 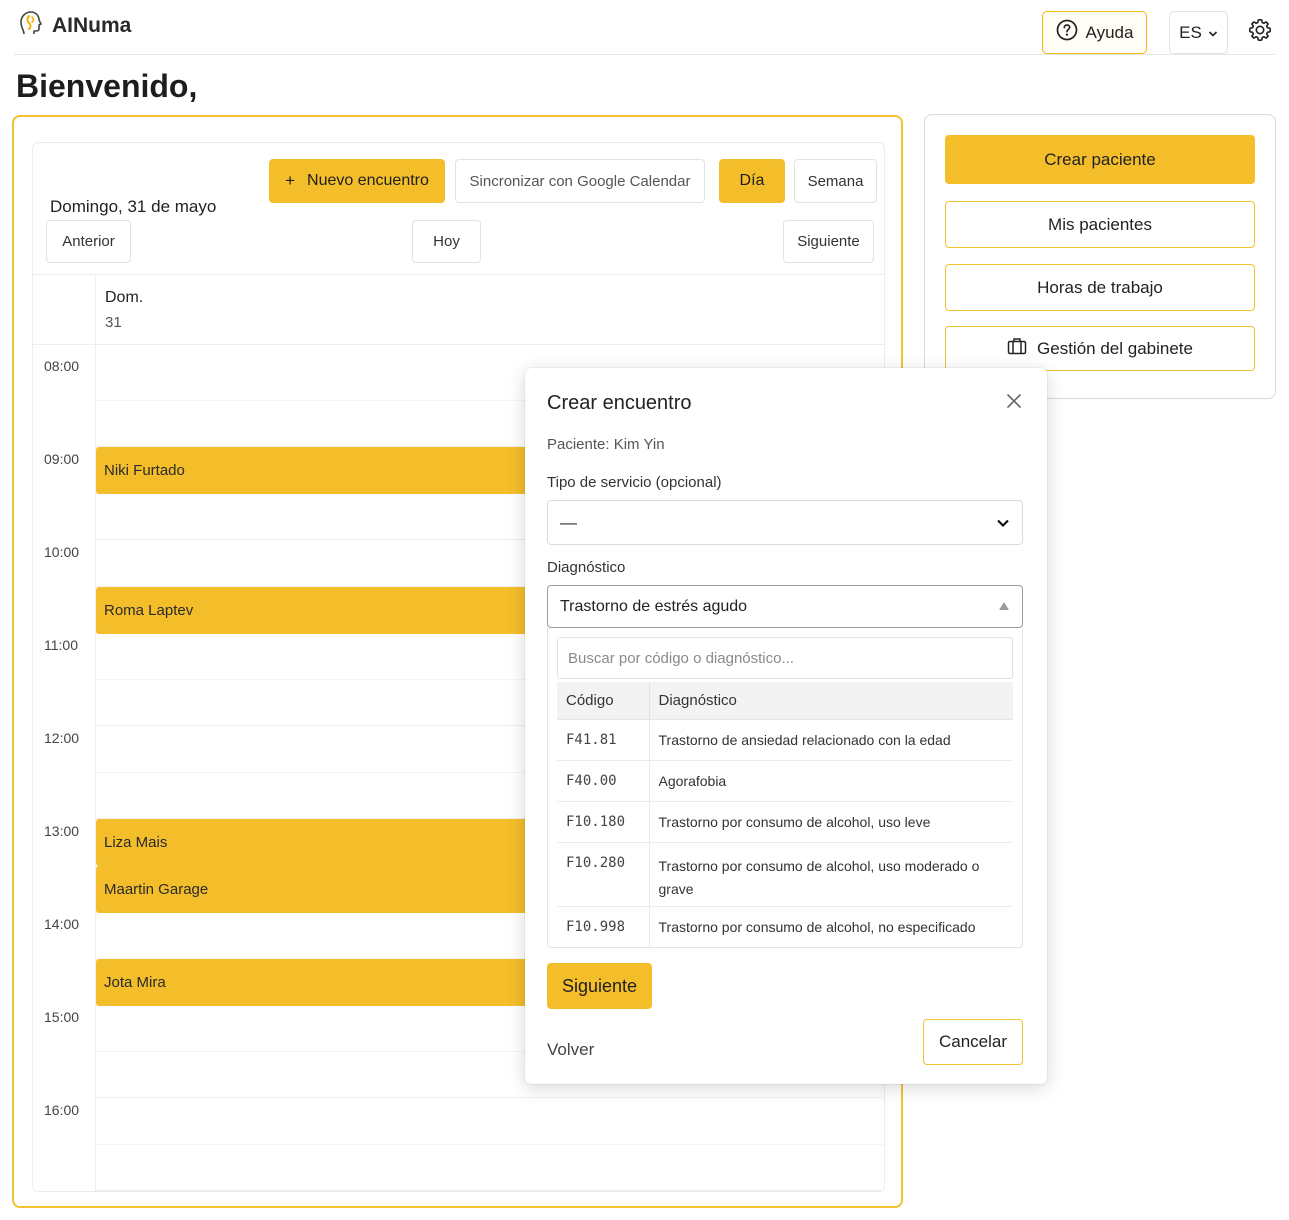 What do you see at coordinates (606, 444) in the screenshot?
I see `patient-name: Paciente: Kim Yin` at bounding box center [606, 444].